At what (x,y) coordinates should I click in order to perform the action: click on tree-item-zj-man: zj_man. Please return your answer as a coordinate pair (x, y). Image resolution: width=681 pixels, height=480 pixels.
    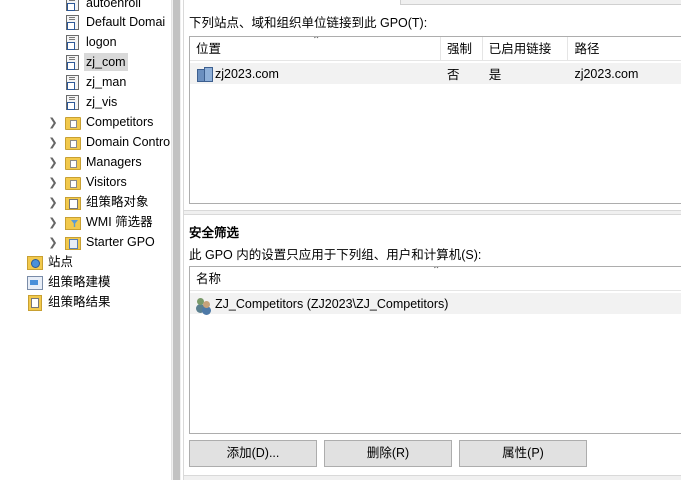
    Looking at the image, I should click on (96, 82).